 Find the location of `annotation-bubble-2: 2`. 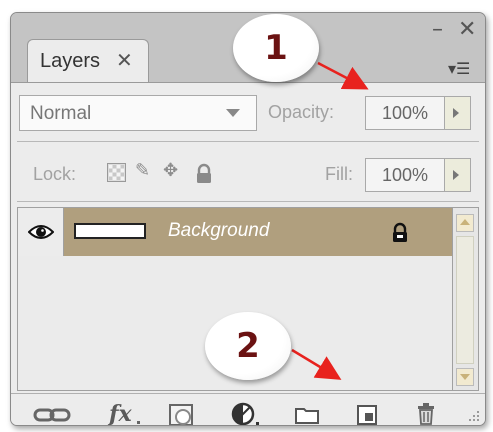

annotation-bubble-2: 2 is located at coordinates (248, 346).